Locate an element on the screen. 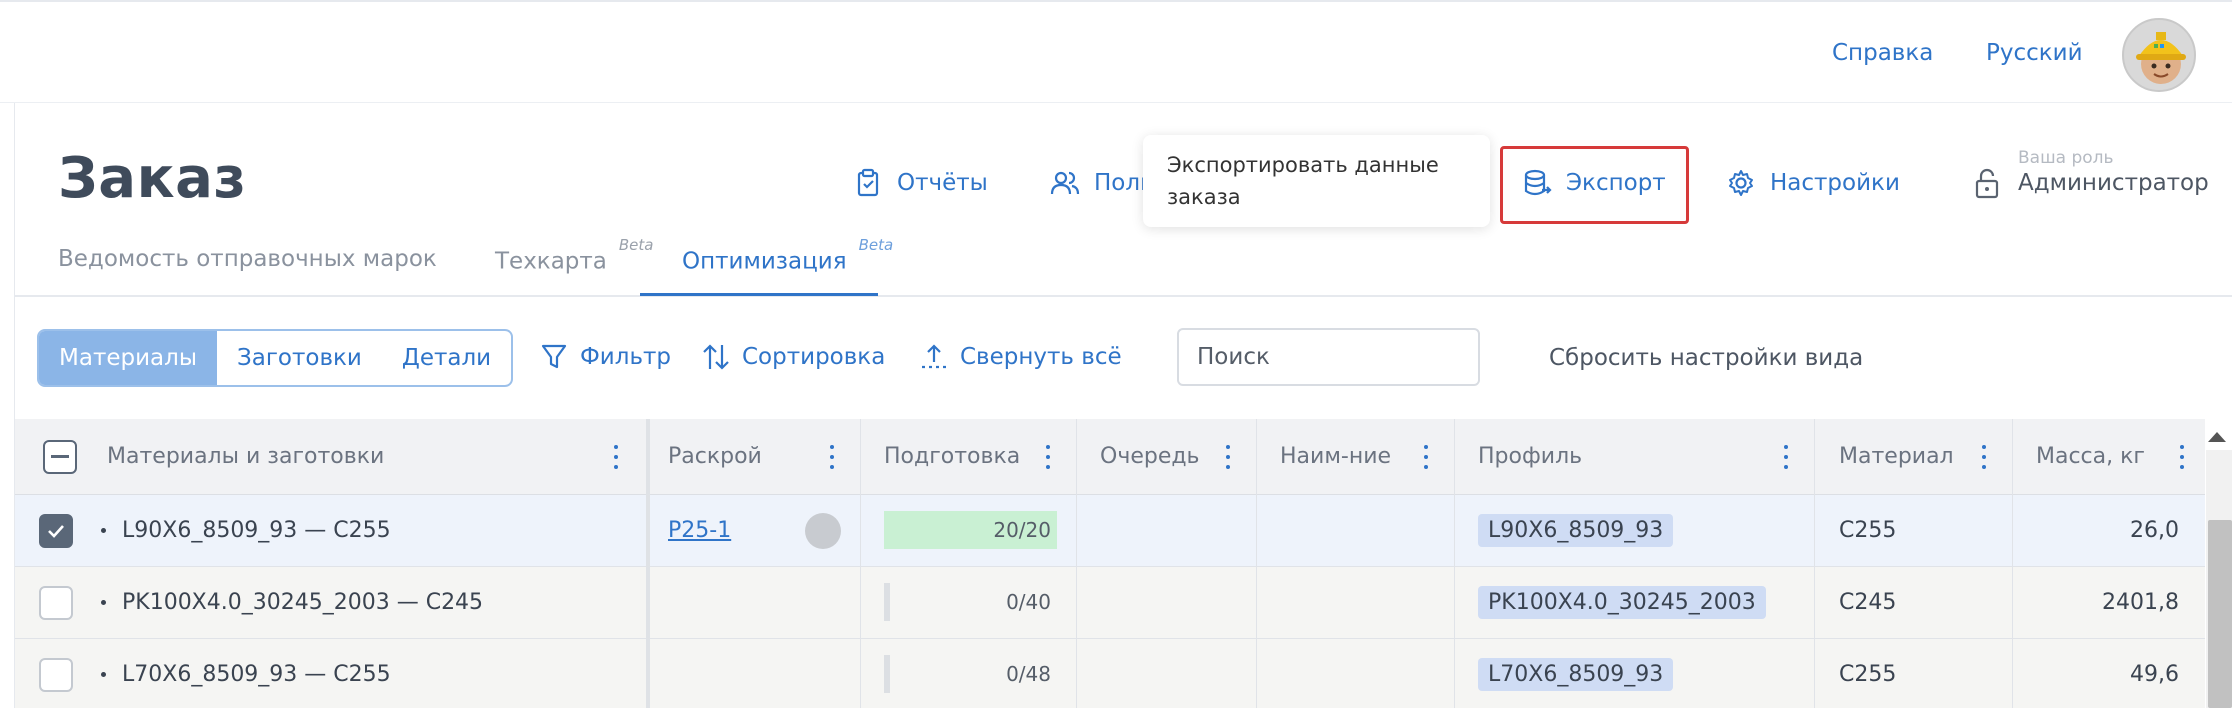 Image resolution: width=2232 pixels, height=708 pixels. profile-cell: L70X6_8509_93 is located at coordinates (1576, 673).